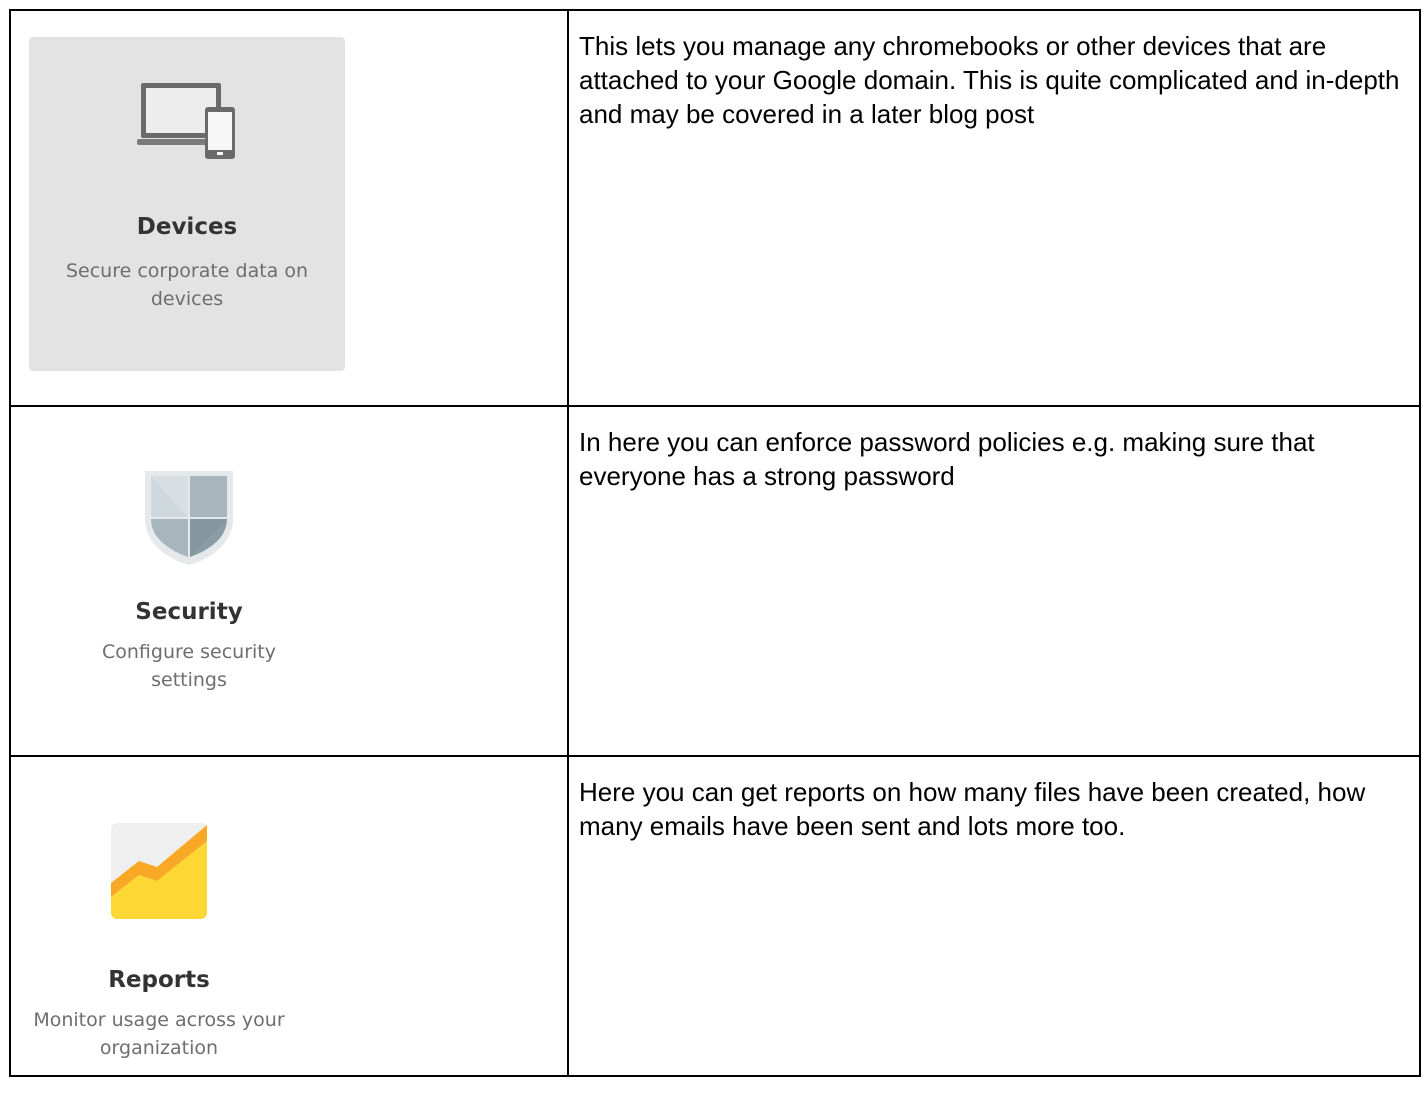 This screenshot has height=1111, width=1424. I want to click on devices-description: Secure corporate data on devices, so click(187, 285).